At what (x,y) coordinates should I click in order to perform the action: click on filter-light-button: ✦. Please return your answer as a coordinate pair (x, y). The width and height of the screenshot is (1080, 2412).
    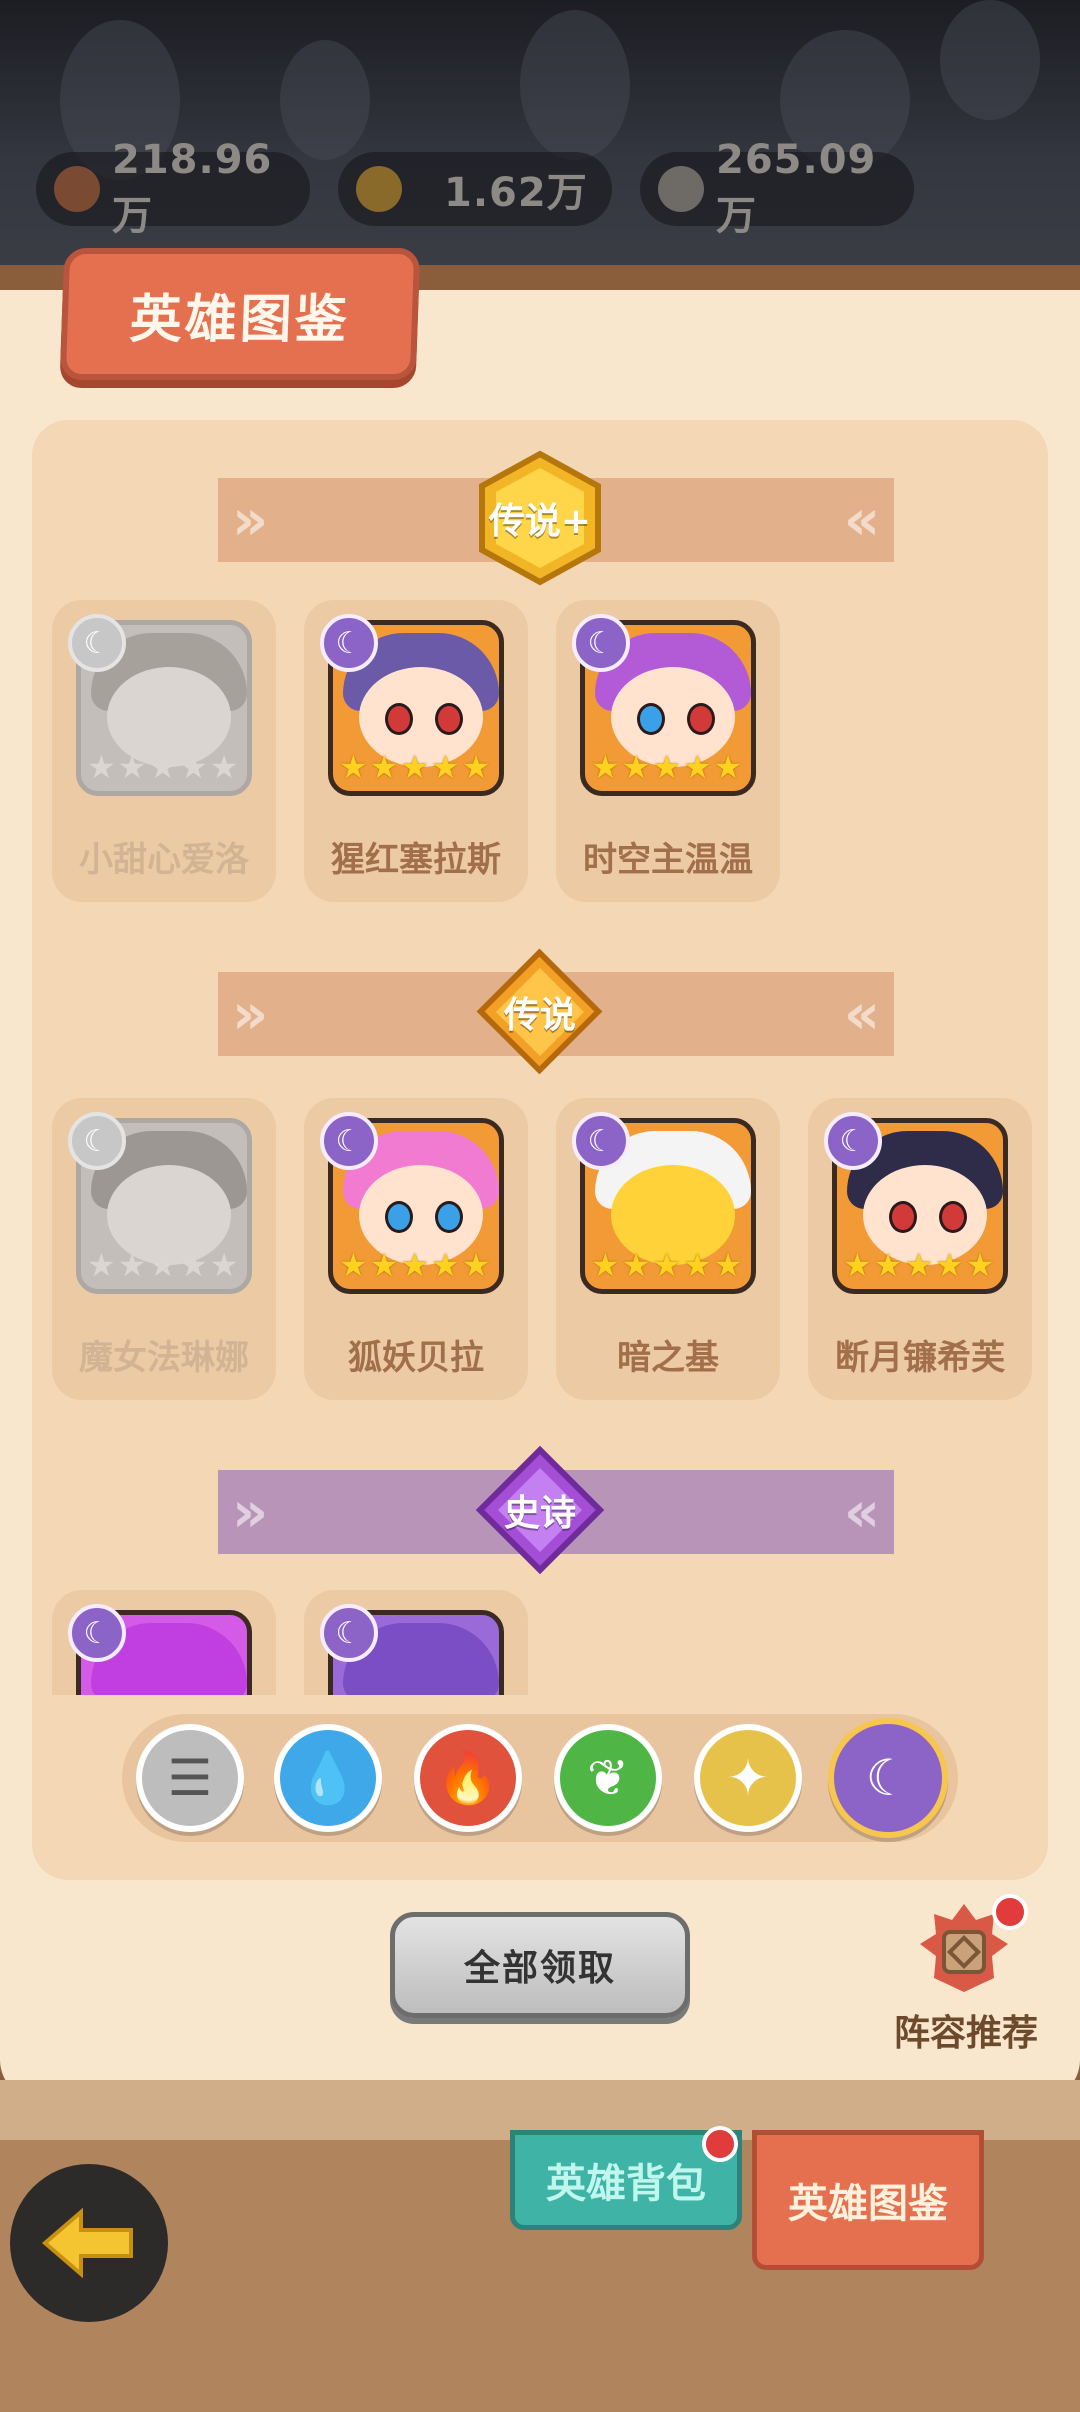
    Looking at the image, I should click on (748, 1778).